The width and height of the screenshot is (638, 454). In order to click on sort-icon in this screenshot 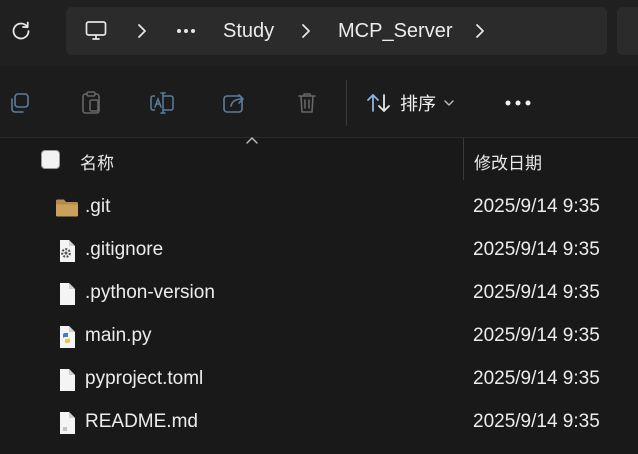, I will do `click(378, 103)`.